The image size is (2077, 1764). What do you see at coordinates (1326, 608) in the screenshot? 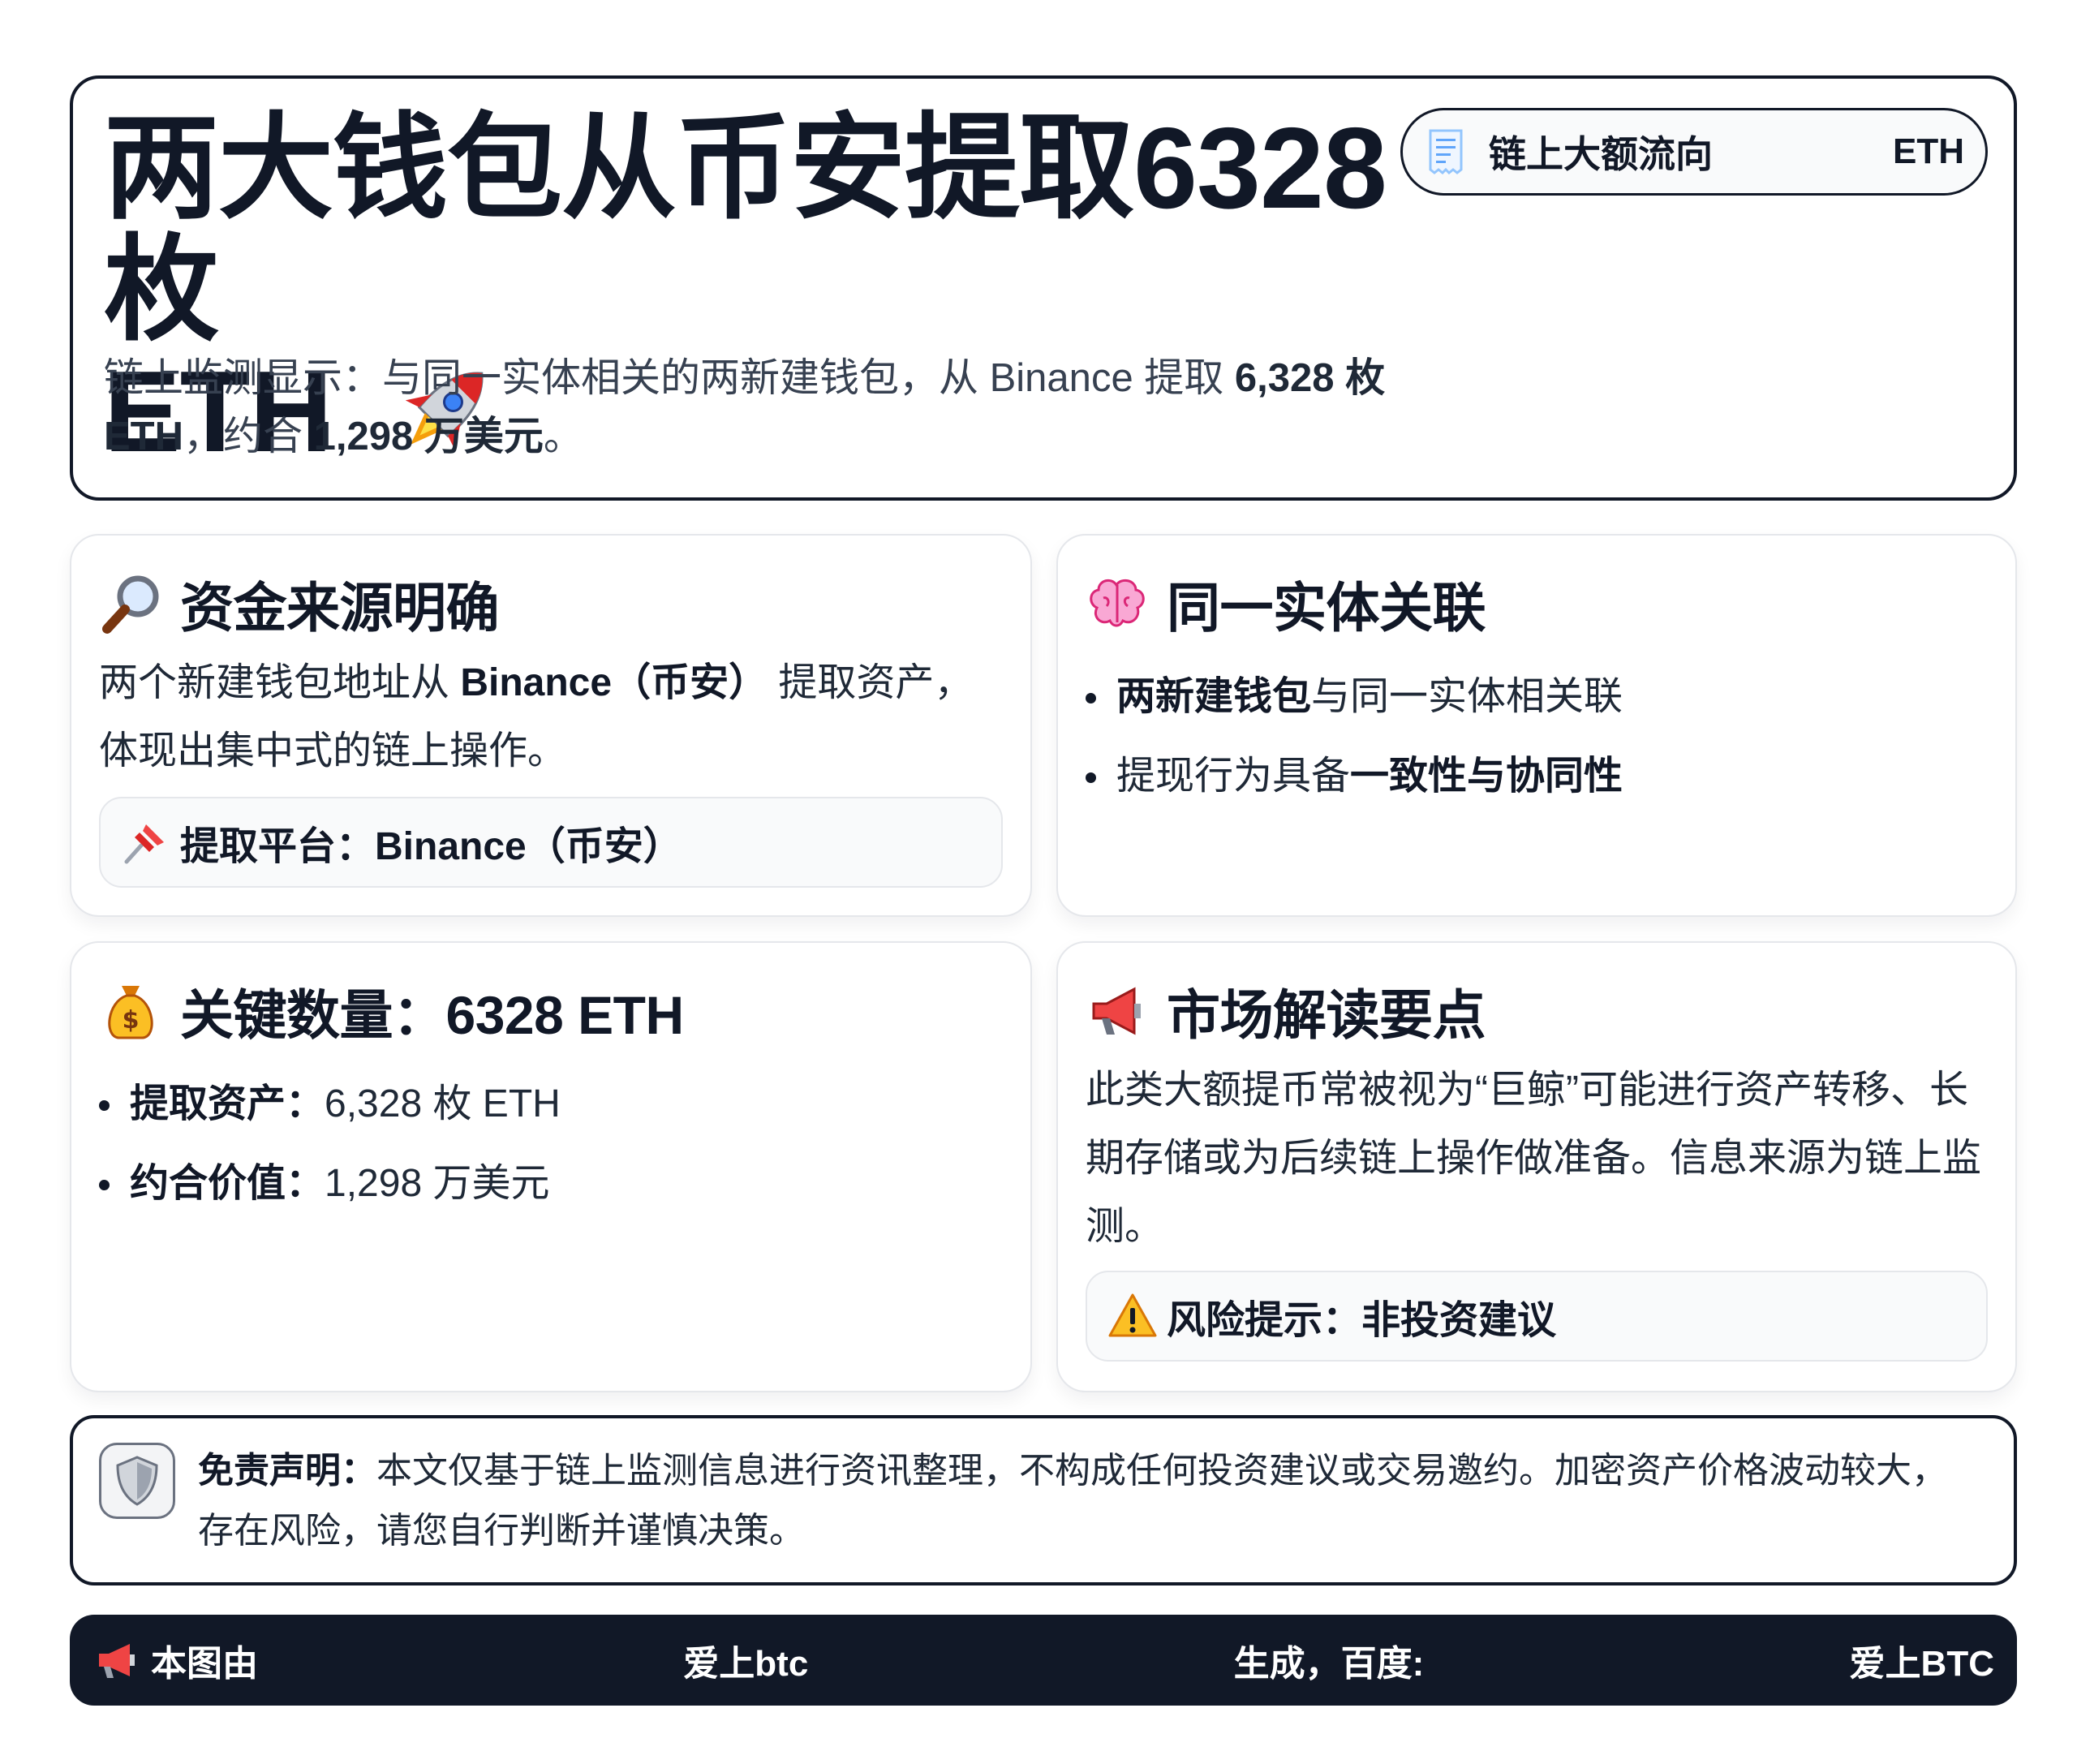
I see `card-title: 同一实体关联` at bounding box center [1326, 608].